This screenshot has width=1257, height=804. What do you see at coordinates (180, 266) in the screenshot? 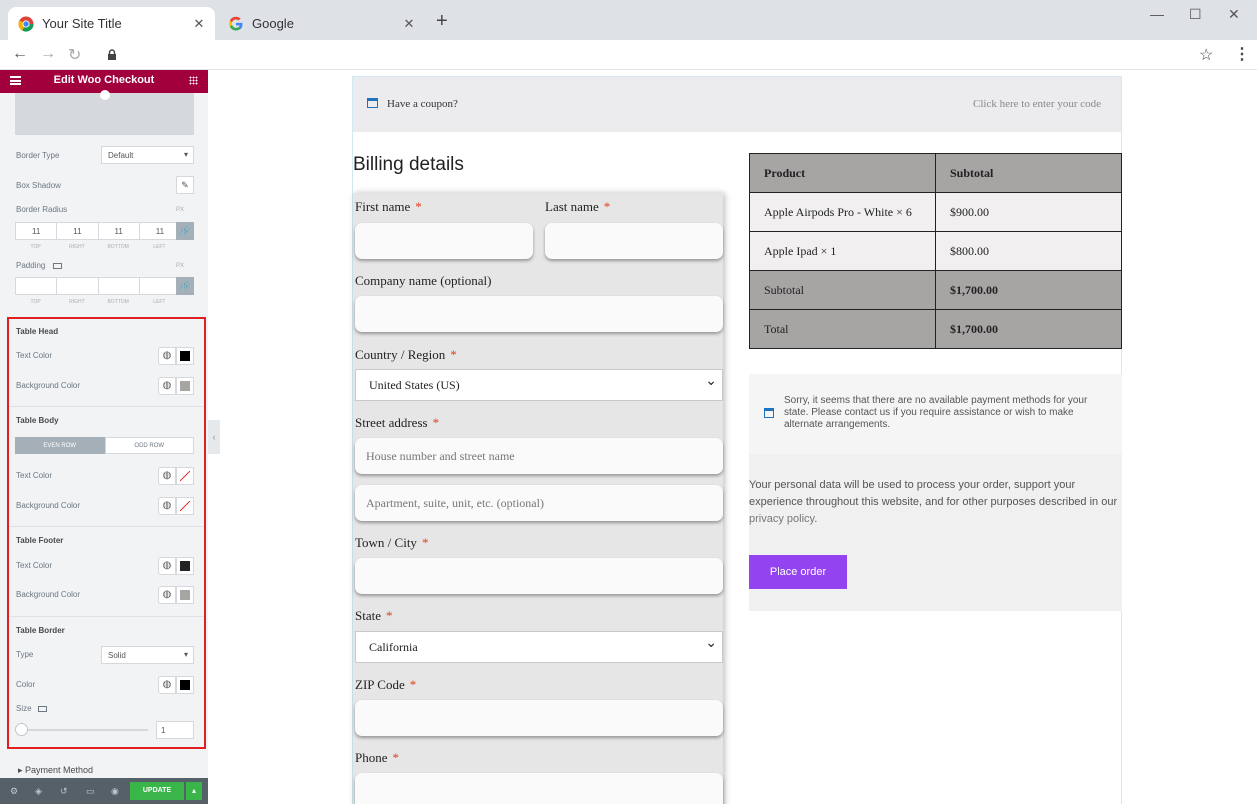
I see `padding-unit: PX` at bounding box center [180, 266].